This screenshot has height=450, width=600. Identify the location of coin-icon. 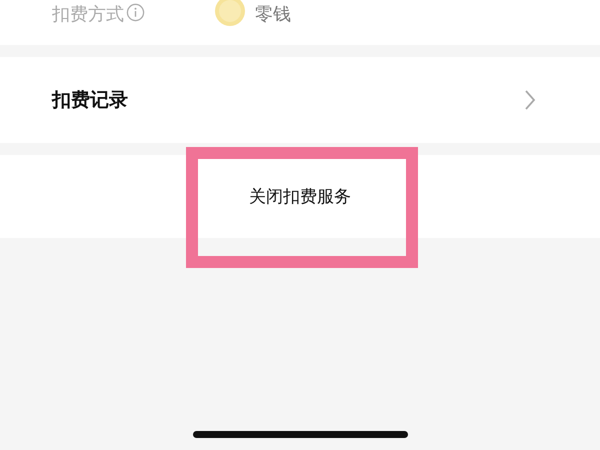
(230, 13).